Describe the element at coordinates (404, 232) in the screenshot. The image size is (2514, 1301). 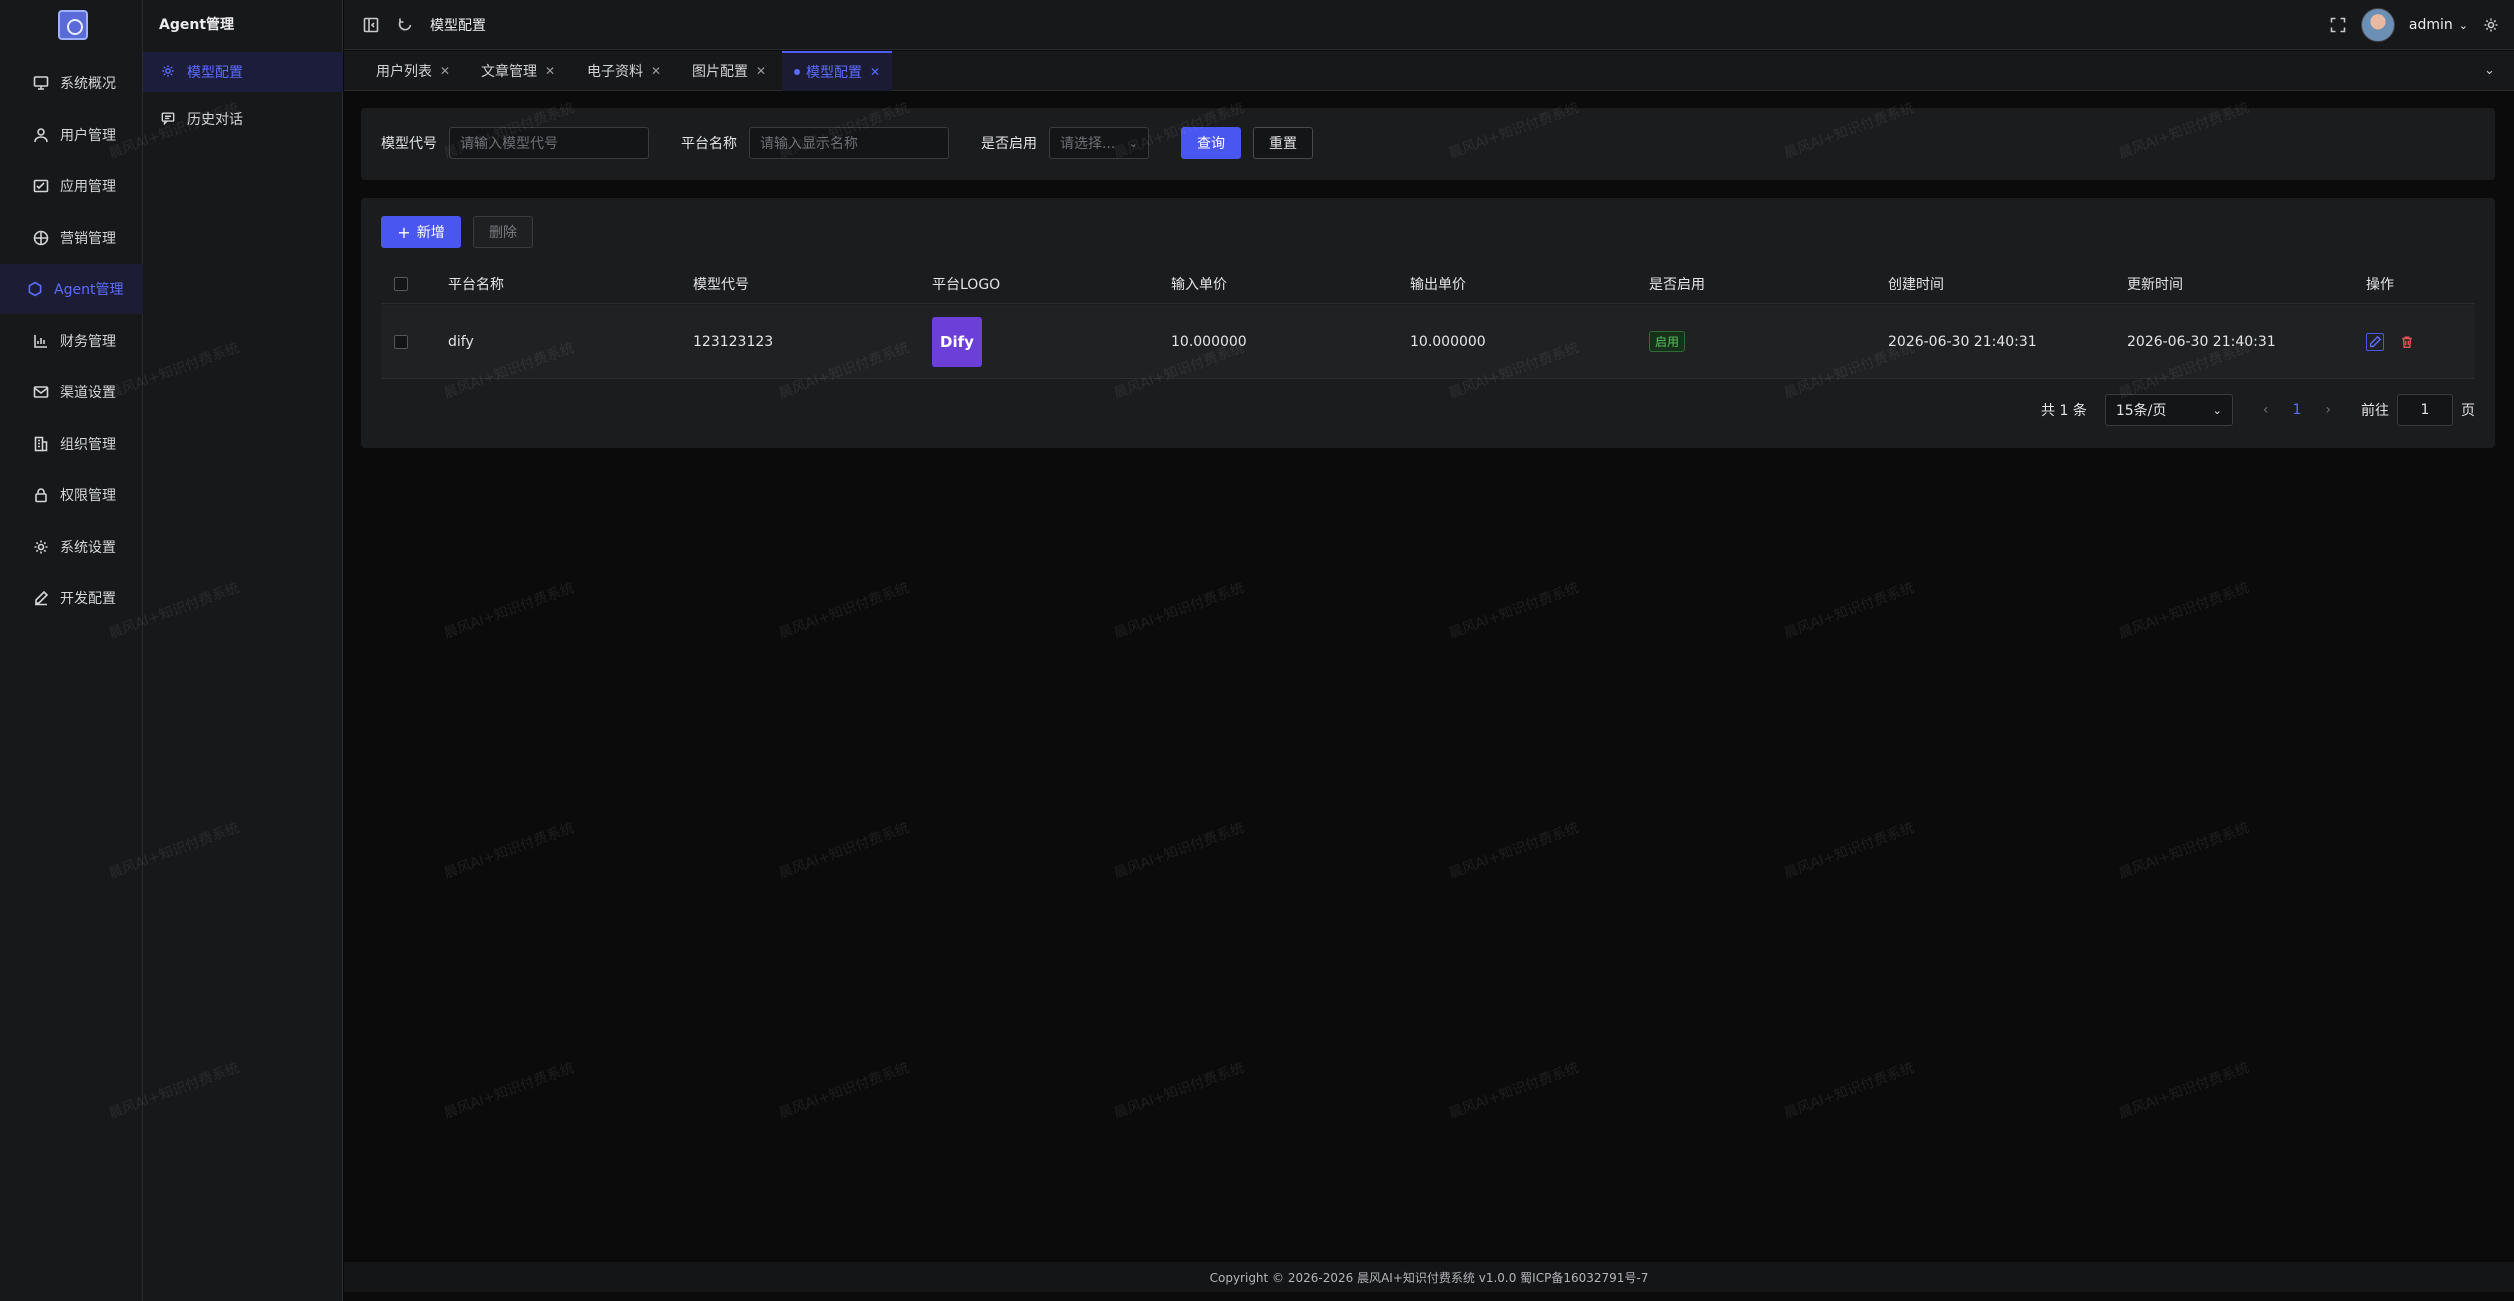
I see `plus-icon: +` at that location.